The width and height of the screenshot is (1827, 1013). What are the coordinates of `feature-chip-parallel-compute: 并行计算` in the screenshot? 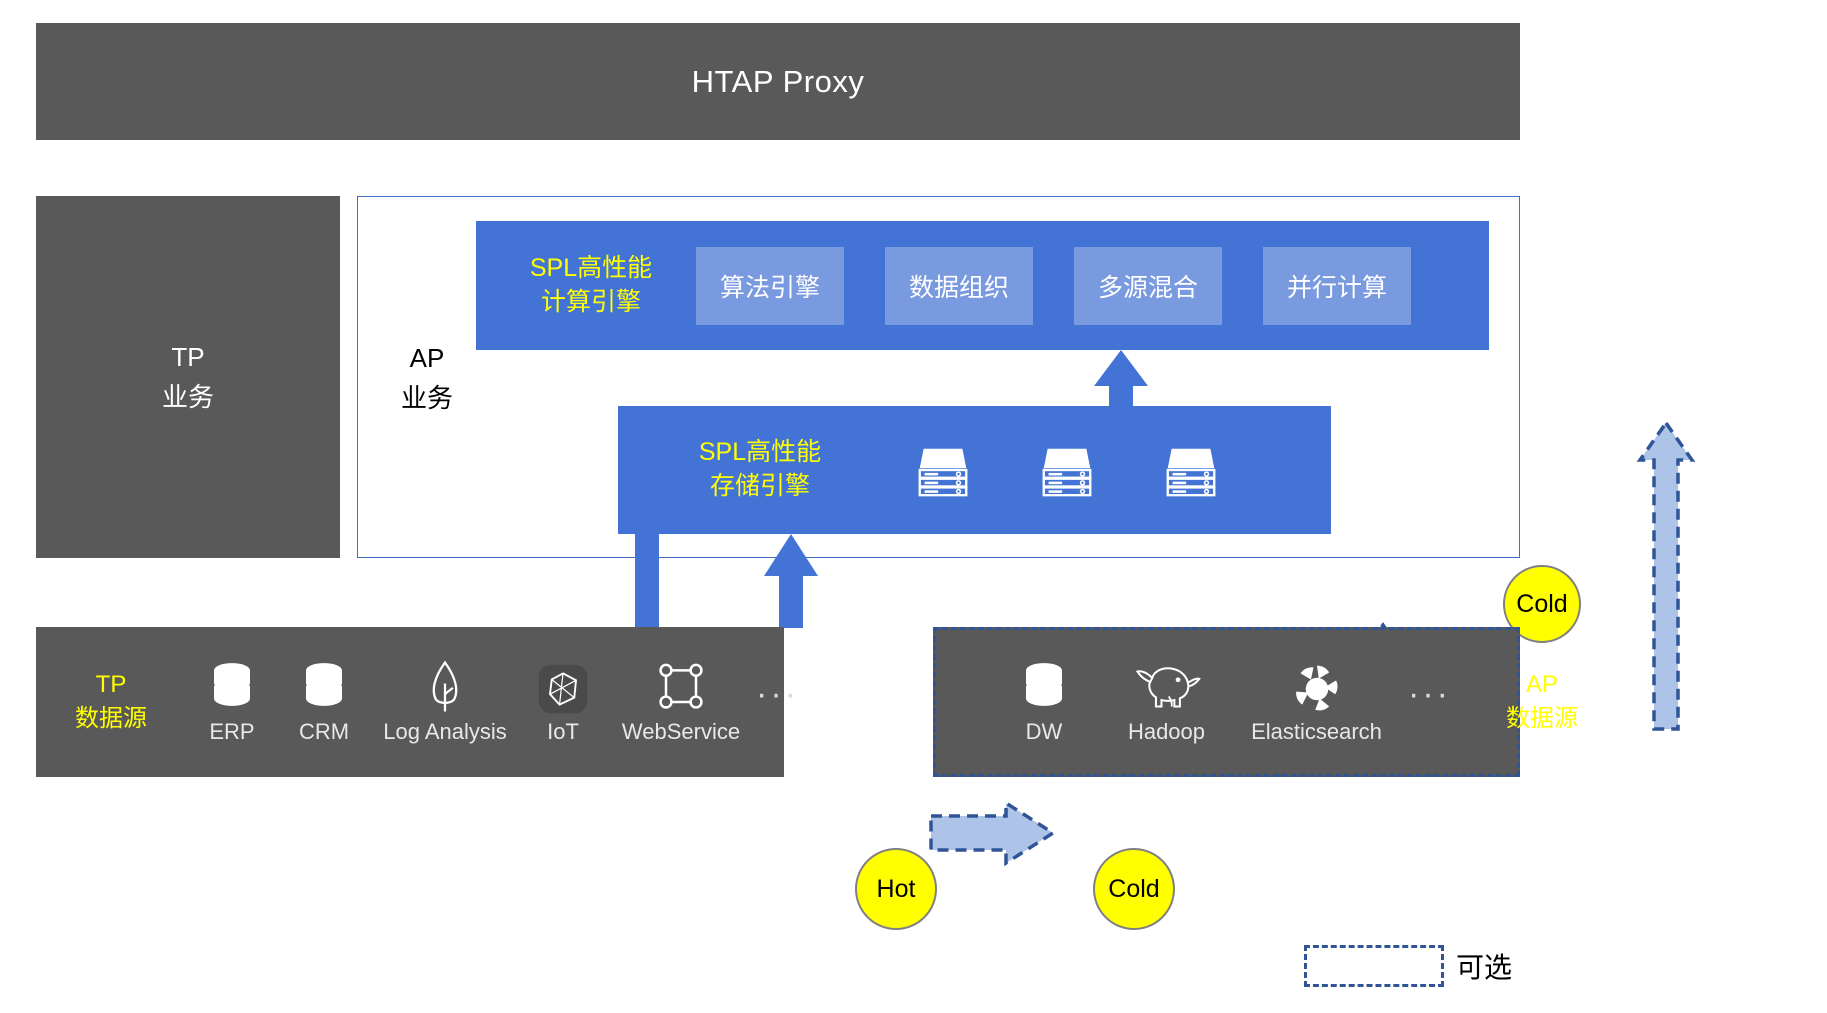 It's located at (1337, 285).